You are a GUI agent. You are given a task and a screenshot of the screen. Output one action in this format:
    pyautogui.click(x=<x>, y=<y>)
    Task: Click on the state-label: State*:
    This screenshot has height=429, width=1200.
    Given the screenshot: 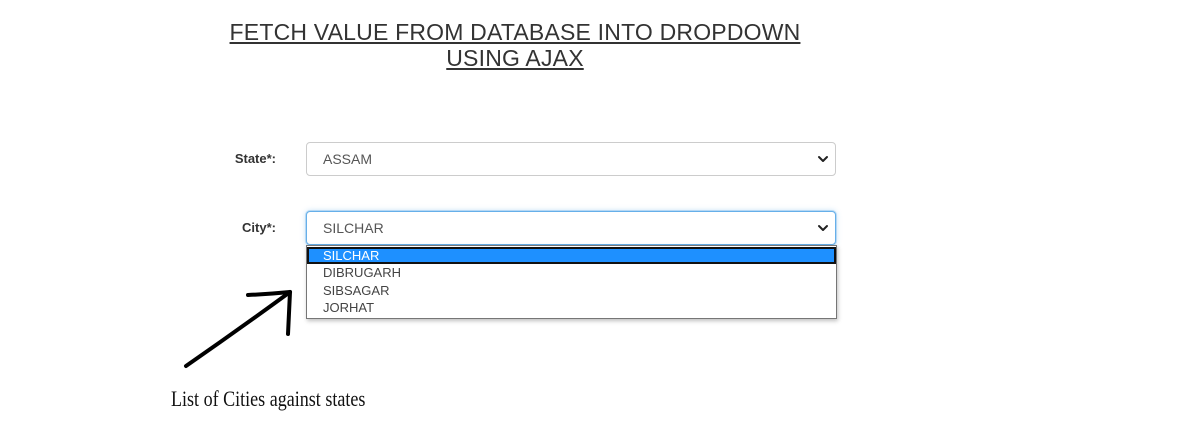 What is the action you would take?
    pyautogui.click(x=255, y=158)
    